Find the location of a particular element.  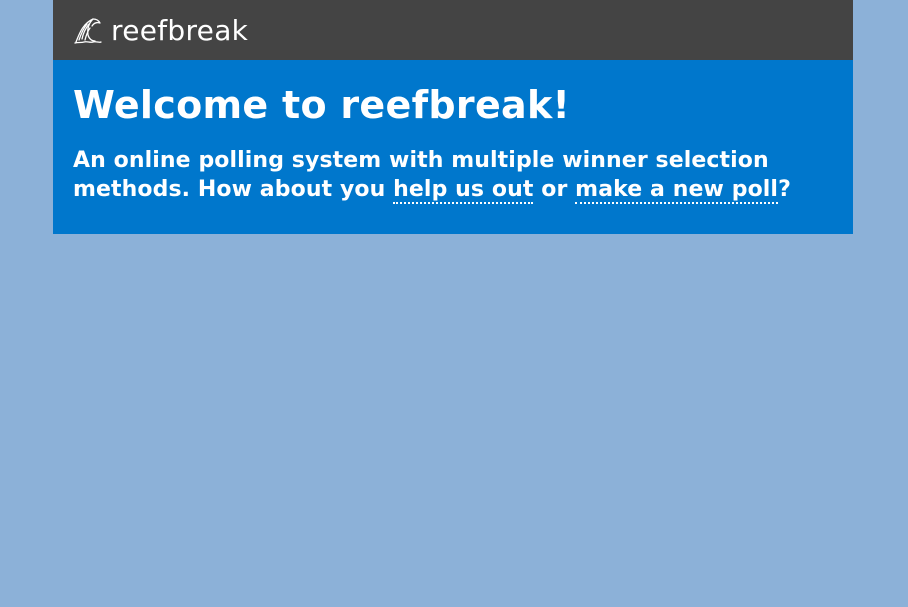

brand-home-link: reefbreak is located at coordinates (160, 30).